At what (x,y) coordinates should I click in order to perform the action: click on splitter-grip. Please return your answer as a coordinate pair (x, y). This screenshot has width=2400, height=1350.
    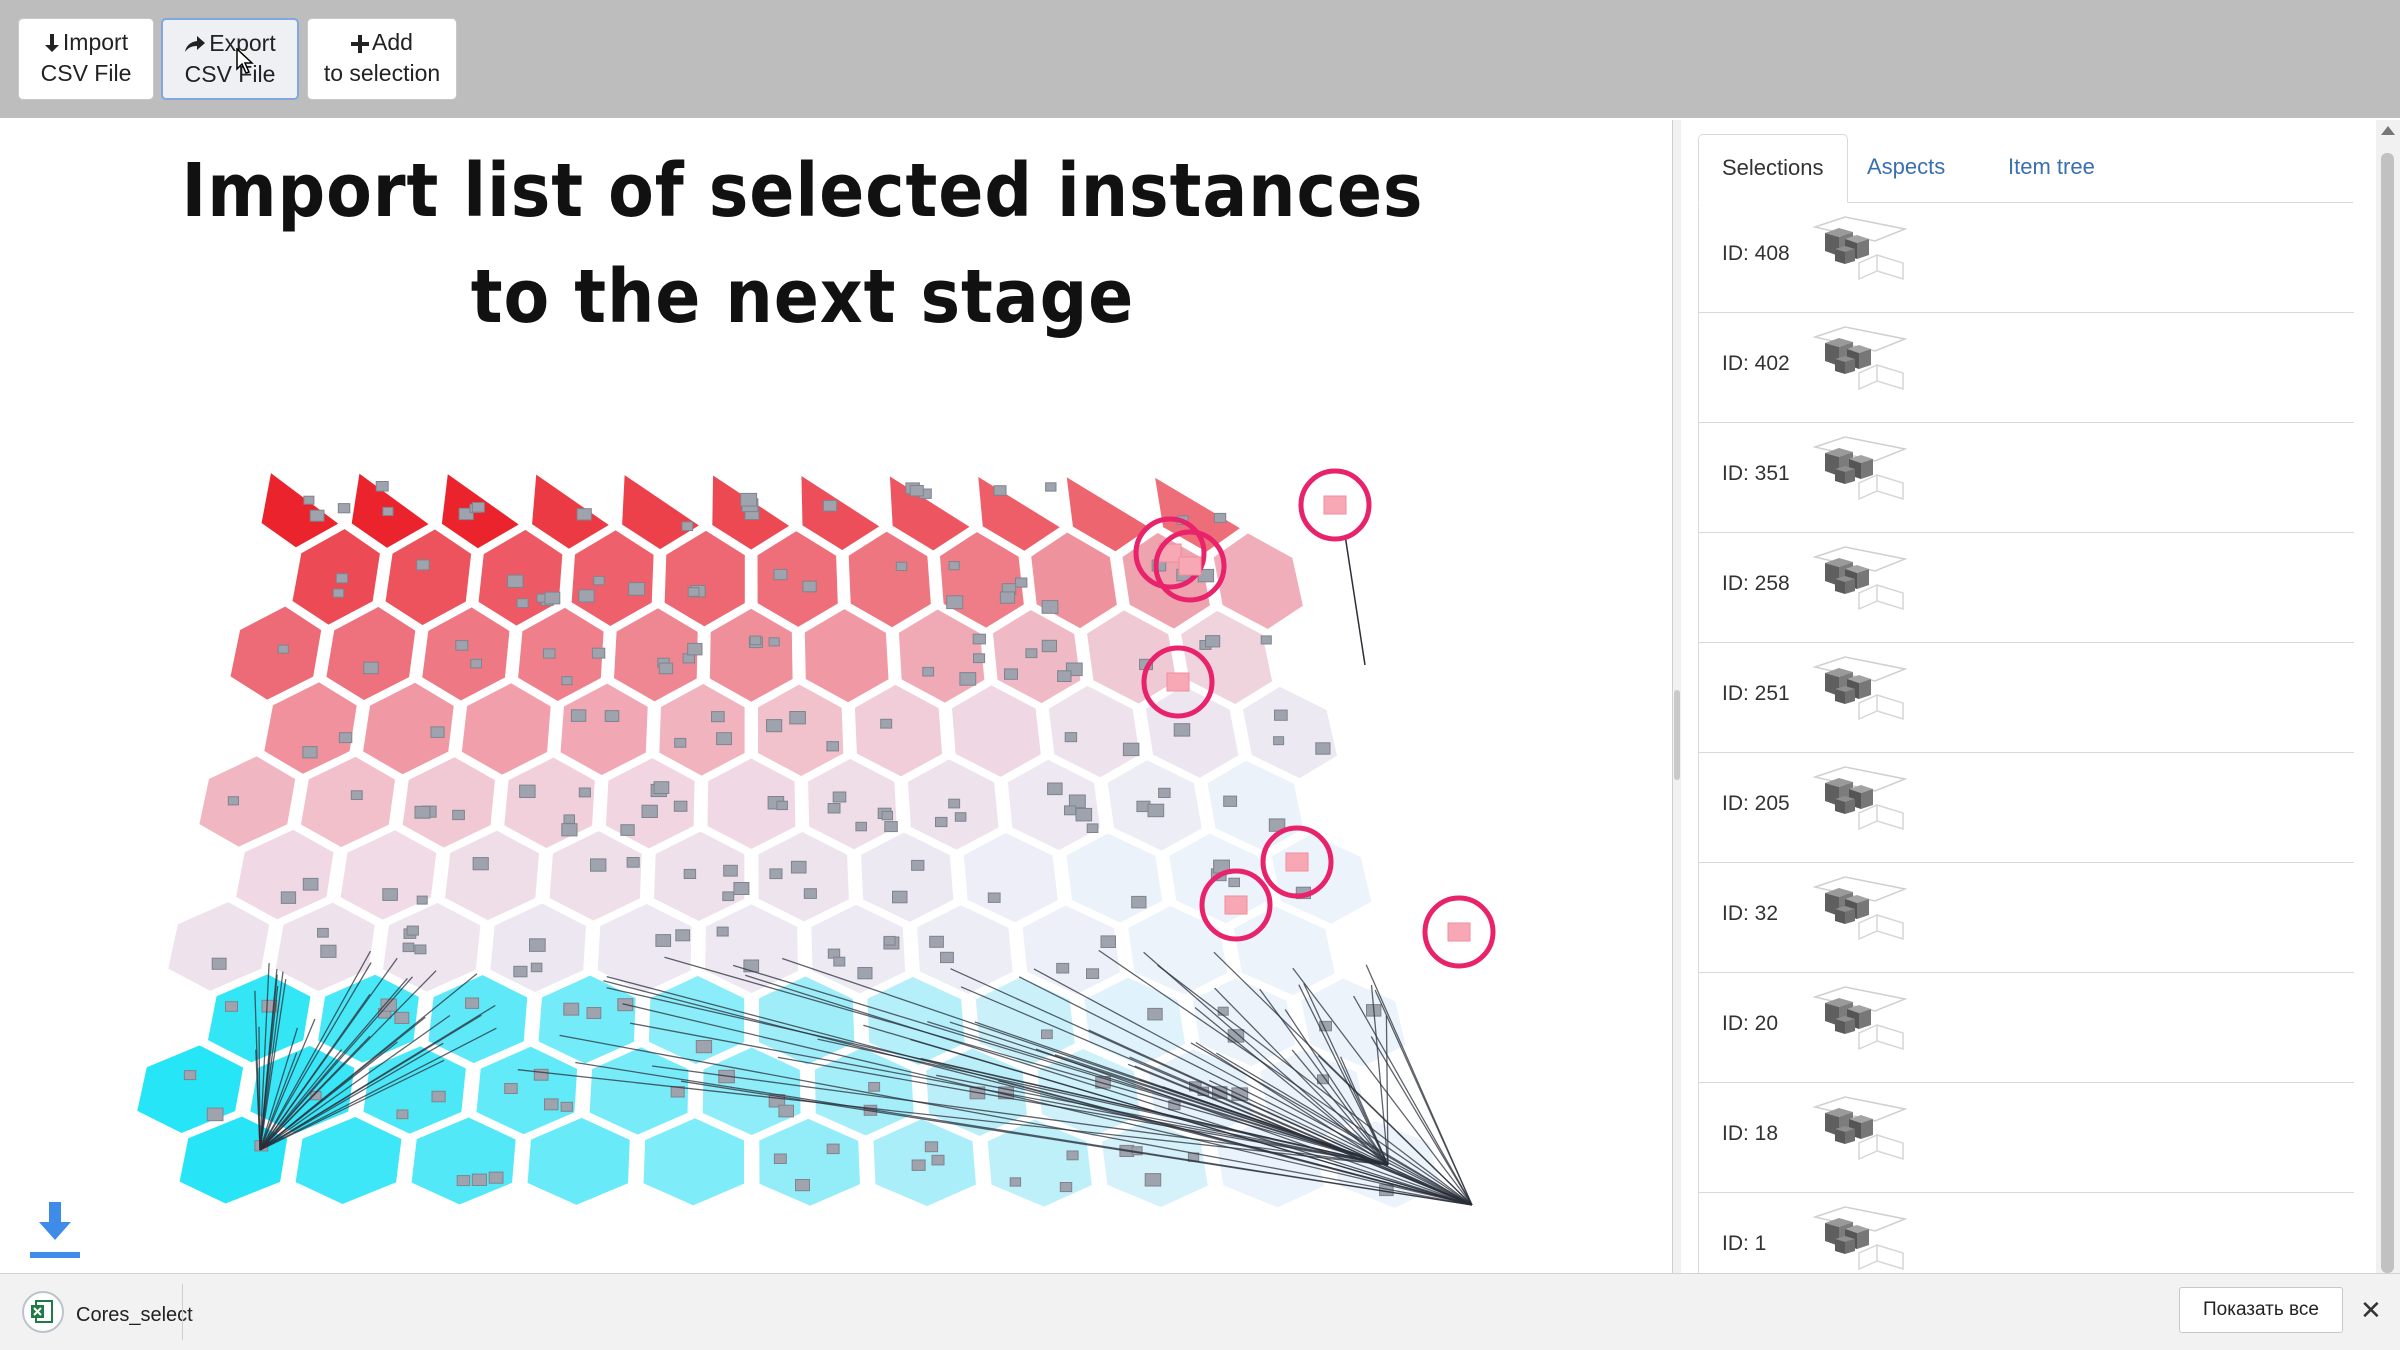
    Looking at the image, I should click on (1677, 735).